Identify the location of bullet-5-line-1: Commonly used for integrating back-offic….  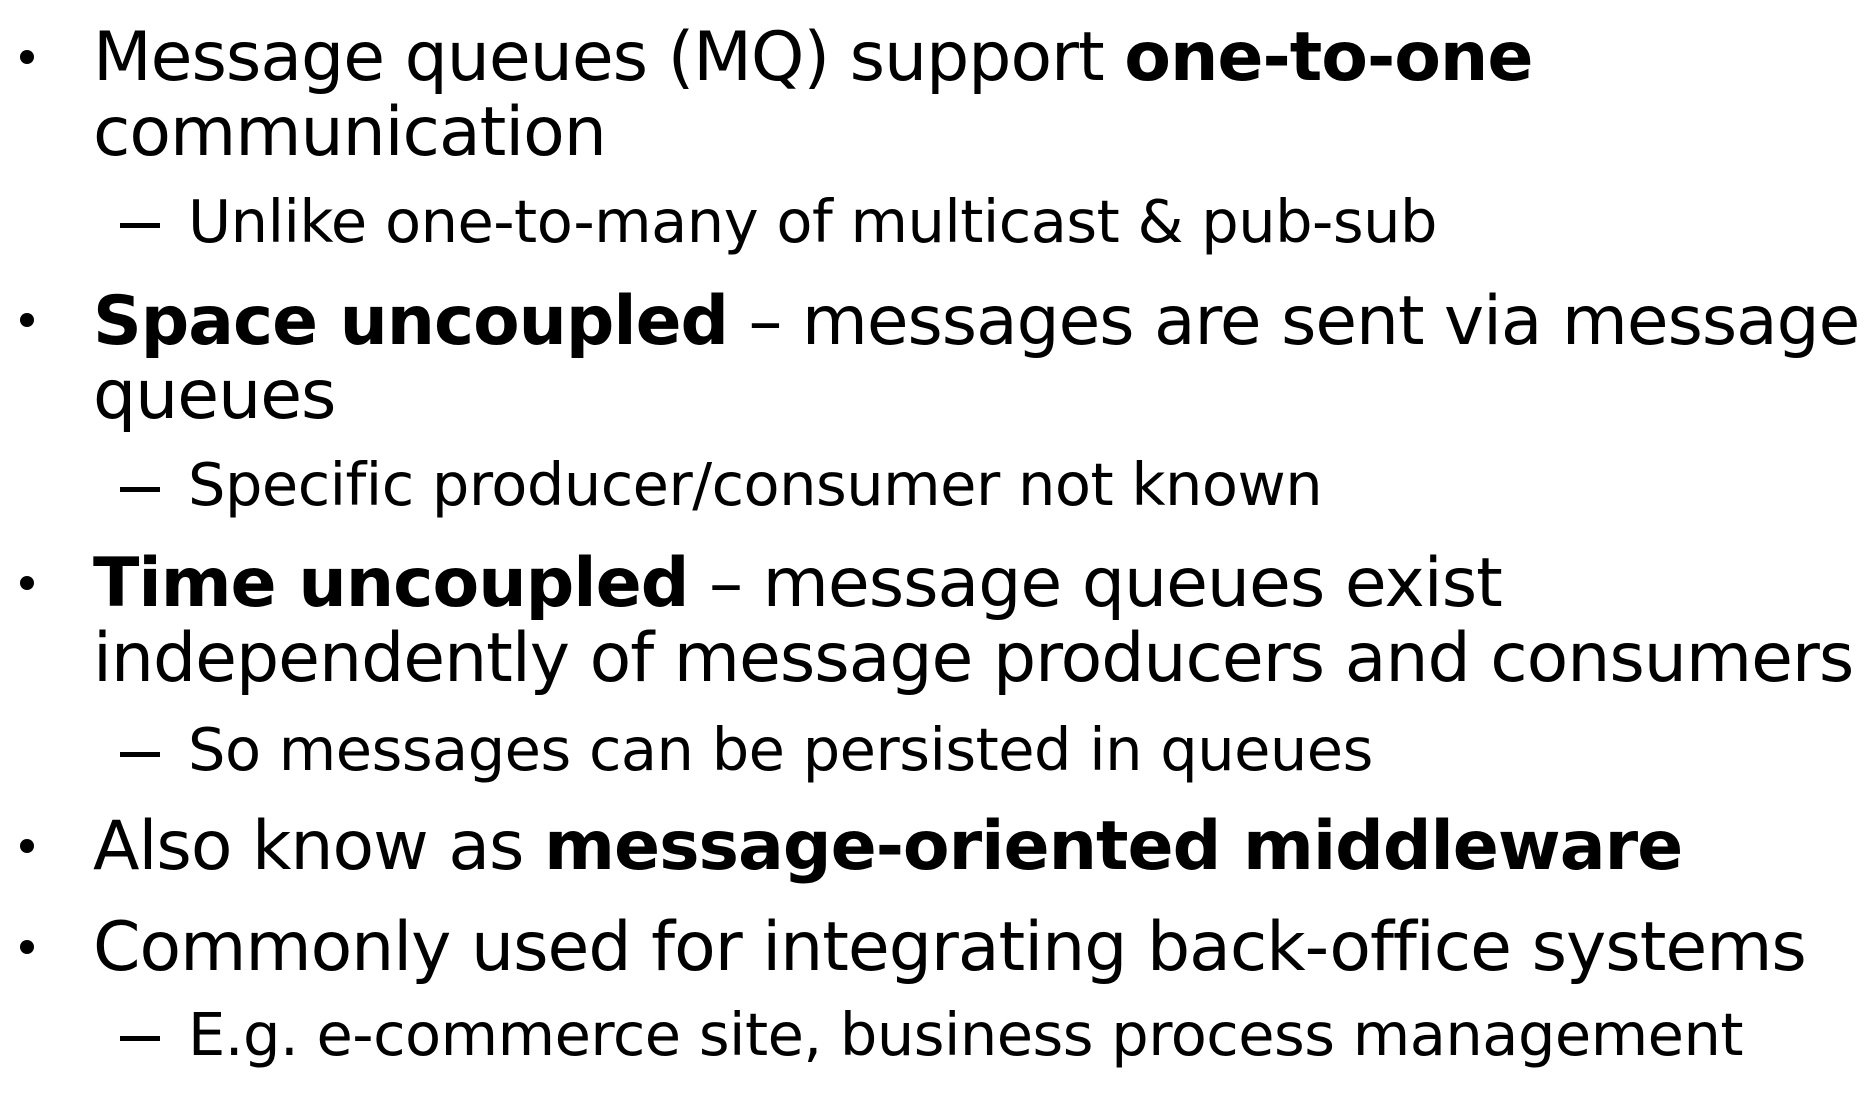
(950, 948).